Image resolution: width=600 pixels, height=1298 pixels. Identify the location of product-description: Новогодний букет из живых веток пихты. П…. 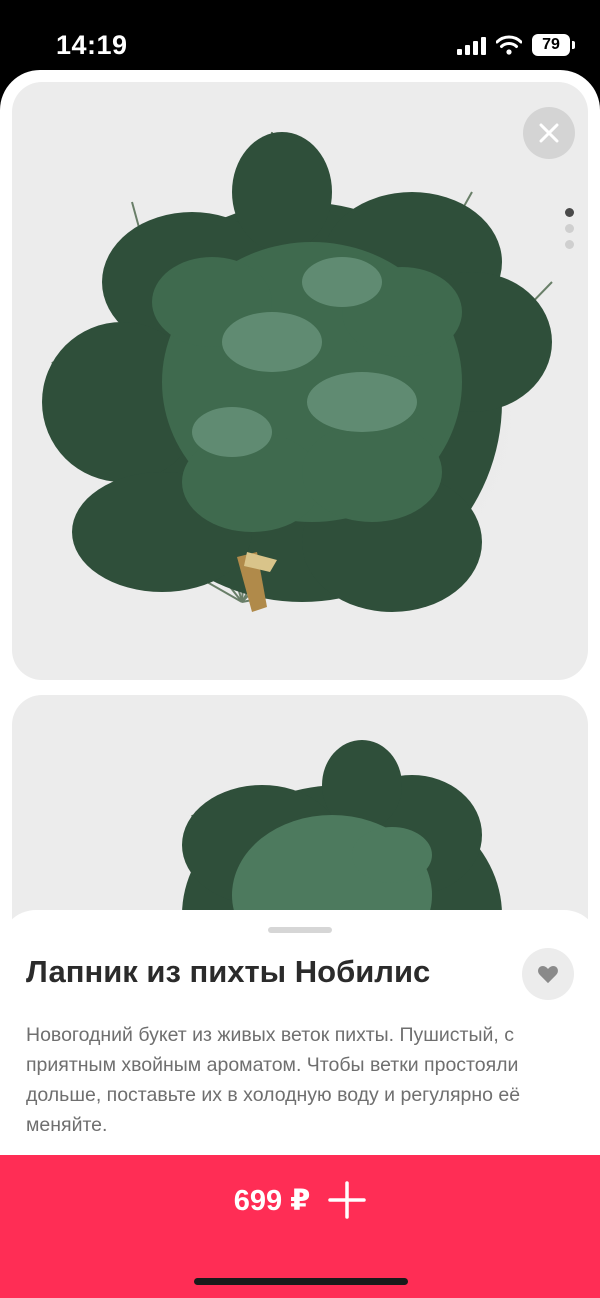
(273, 1080).